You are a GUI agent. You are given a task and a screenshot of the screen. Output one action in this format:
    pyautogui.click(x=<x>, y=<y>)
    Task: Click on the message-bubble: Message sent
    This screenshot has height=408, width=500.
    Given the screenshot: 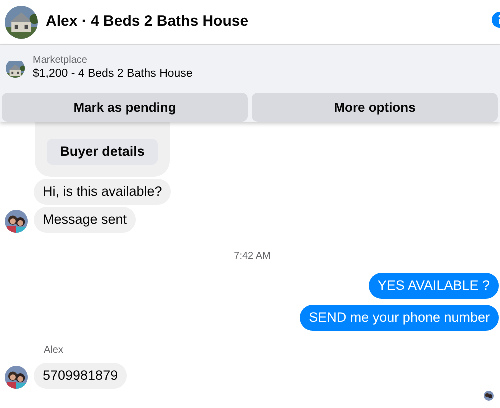 What is the action you would take?
    pyautogui.click(x=85, y=220)
    